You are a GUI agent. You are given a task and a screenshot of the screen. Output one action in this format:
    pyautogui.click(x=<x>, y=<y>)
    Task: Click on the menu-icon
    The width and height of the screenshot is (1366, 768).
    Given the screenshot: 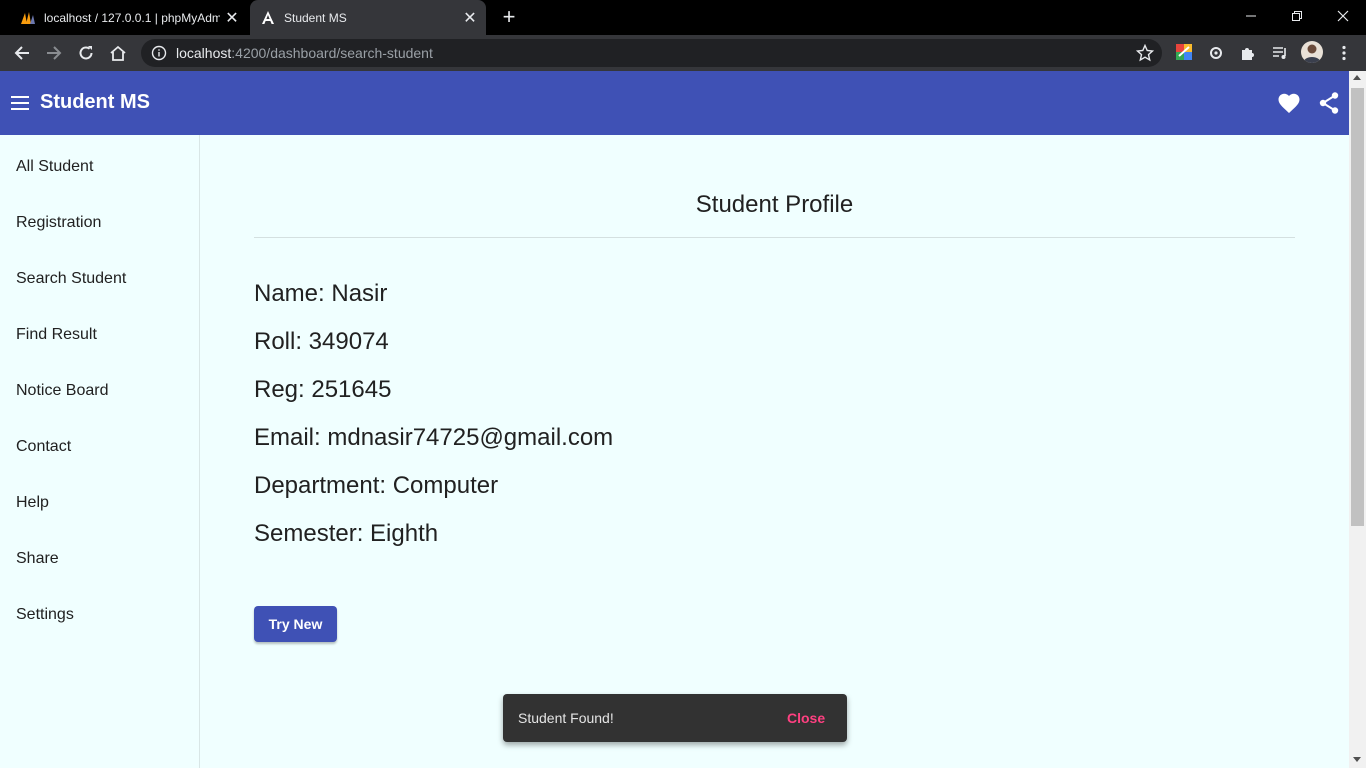 What is the action you would take?
    pyautogui.click(x=20, y=103)
    